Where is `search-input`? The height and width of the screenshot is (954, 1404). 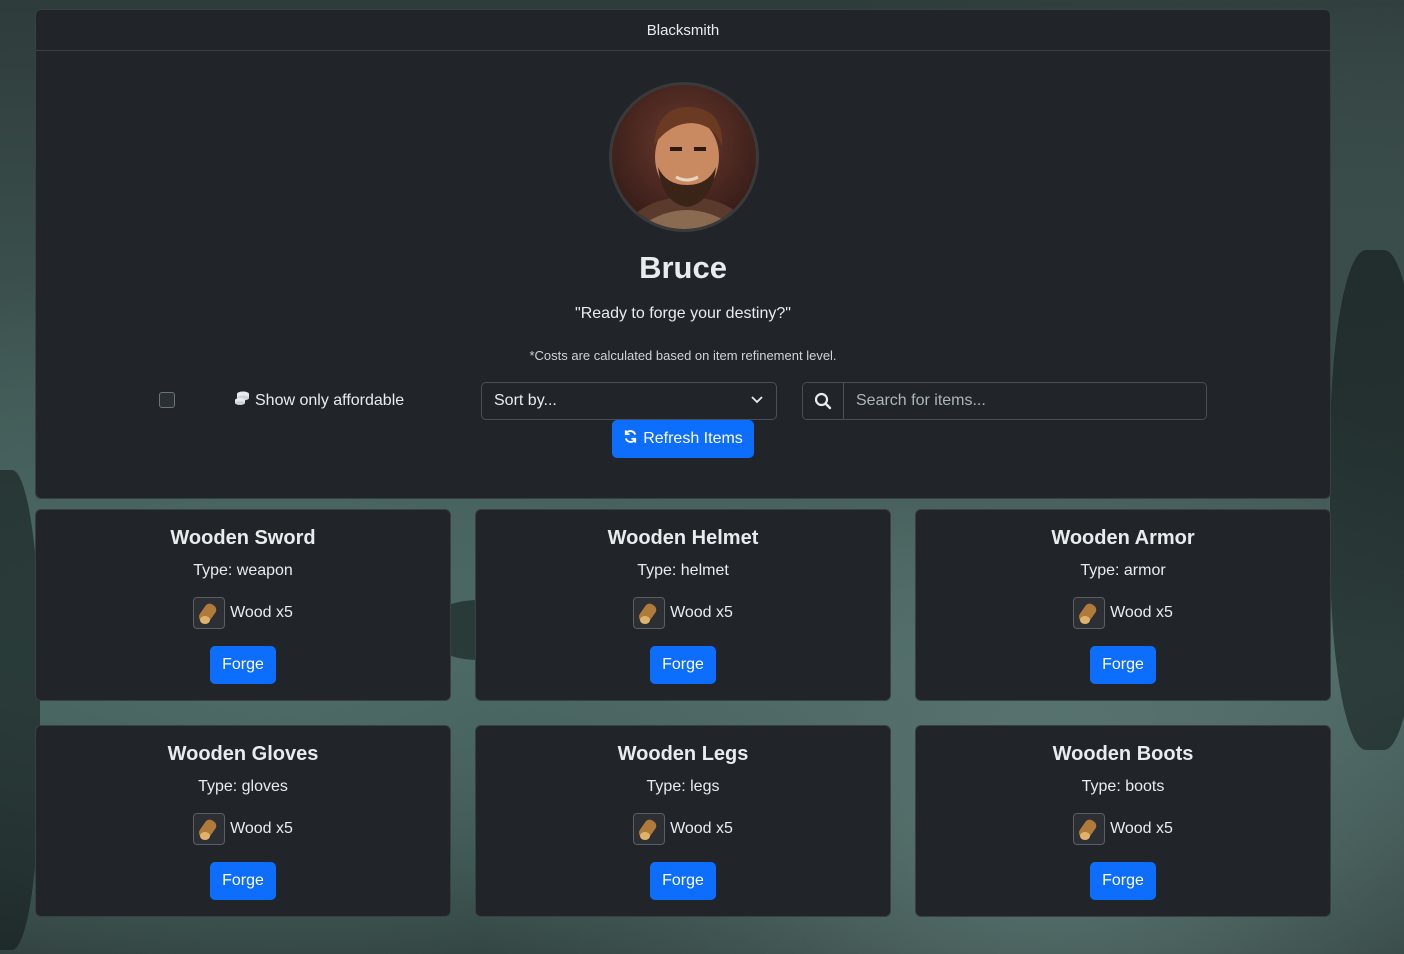 search-input is located at coordinates (1025, 401).